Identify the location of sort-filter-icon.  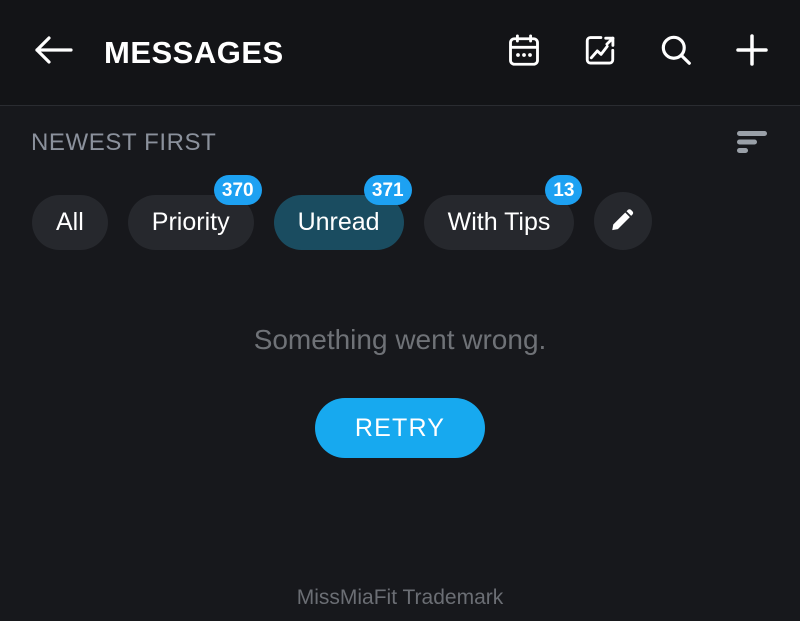
(752, 143).